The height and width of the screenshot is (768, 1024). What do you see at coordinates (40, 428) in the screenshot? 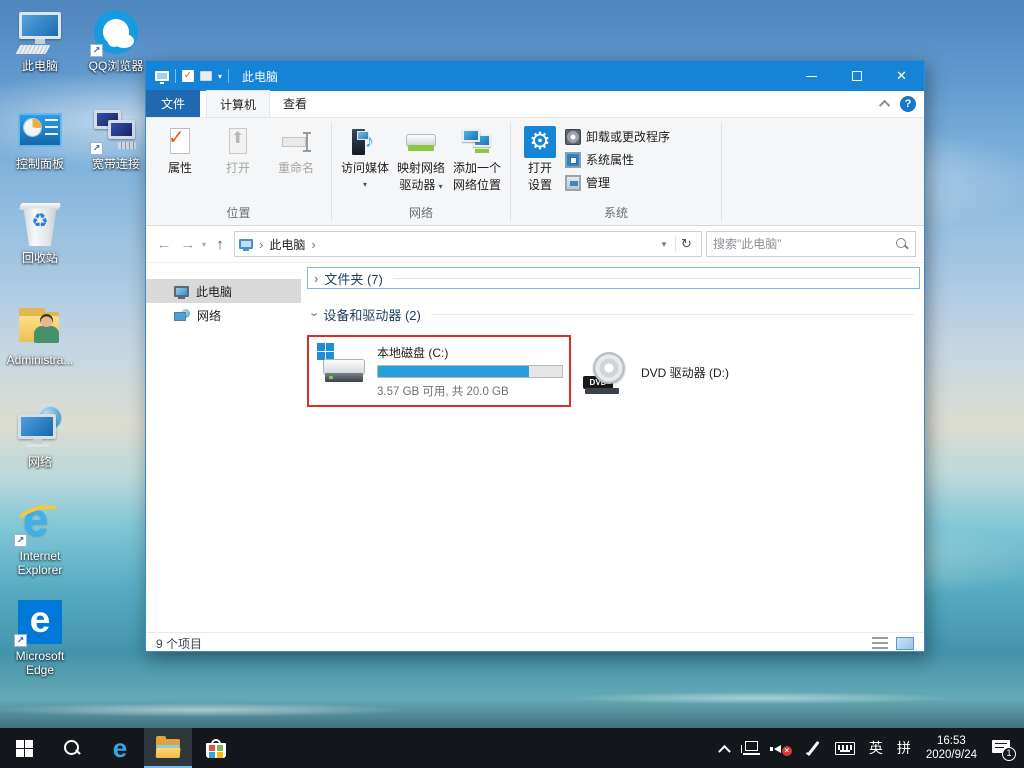
I see `network-icon` at bounding box center [40, 428].